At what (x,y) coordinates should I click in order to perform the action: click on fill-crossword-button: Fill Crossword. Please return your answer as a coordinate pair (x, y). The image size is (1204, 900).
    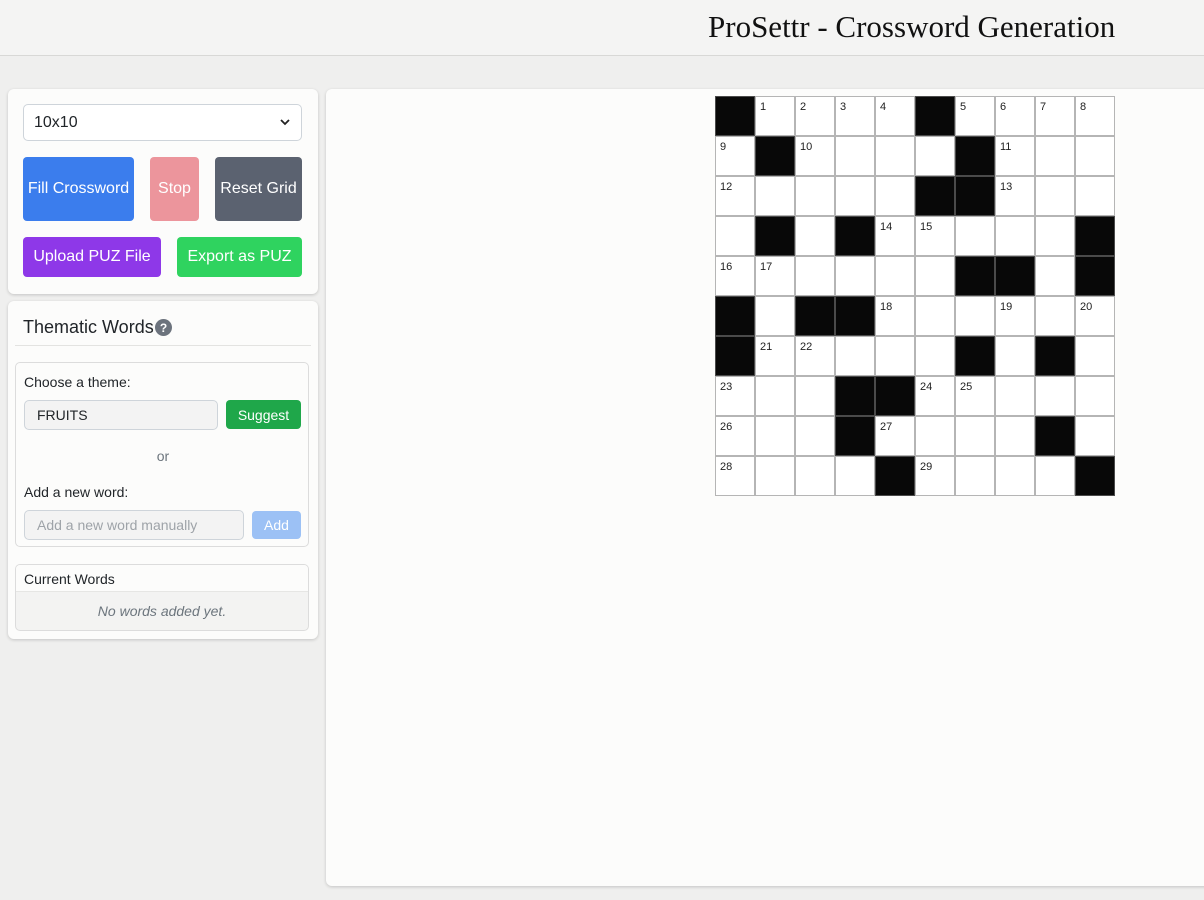
    Looking at the image, I should click on (78, 189).